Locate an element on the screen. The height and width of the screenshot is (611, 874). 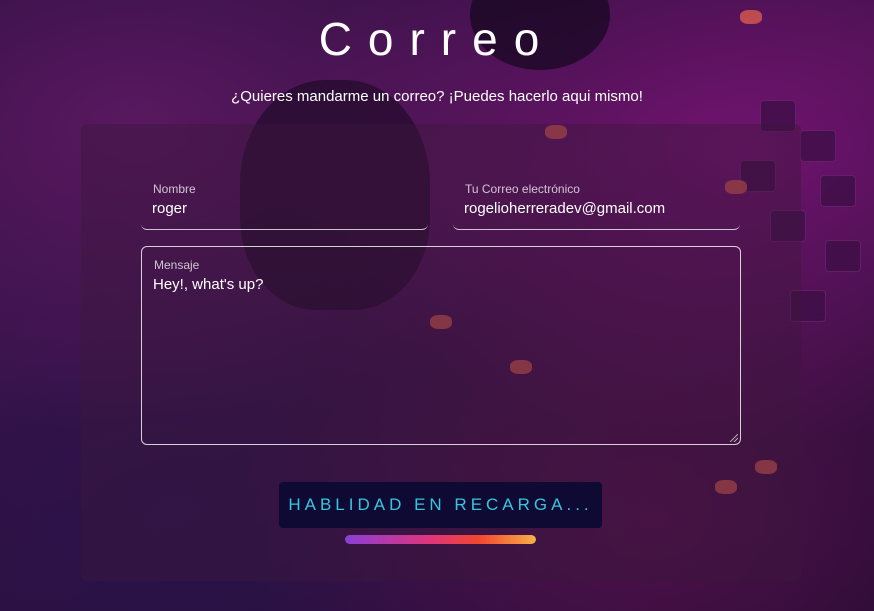
recharge-progress-bar is located at coordinates (440, 539).